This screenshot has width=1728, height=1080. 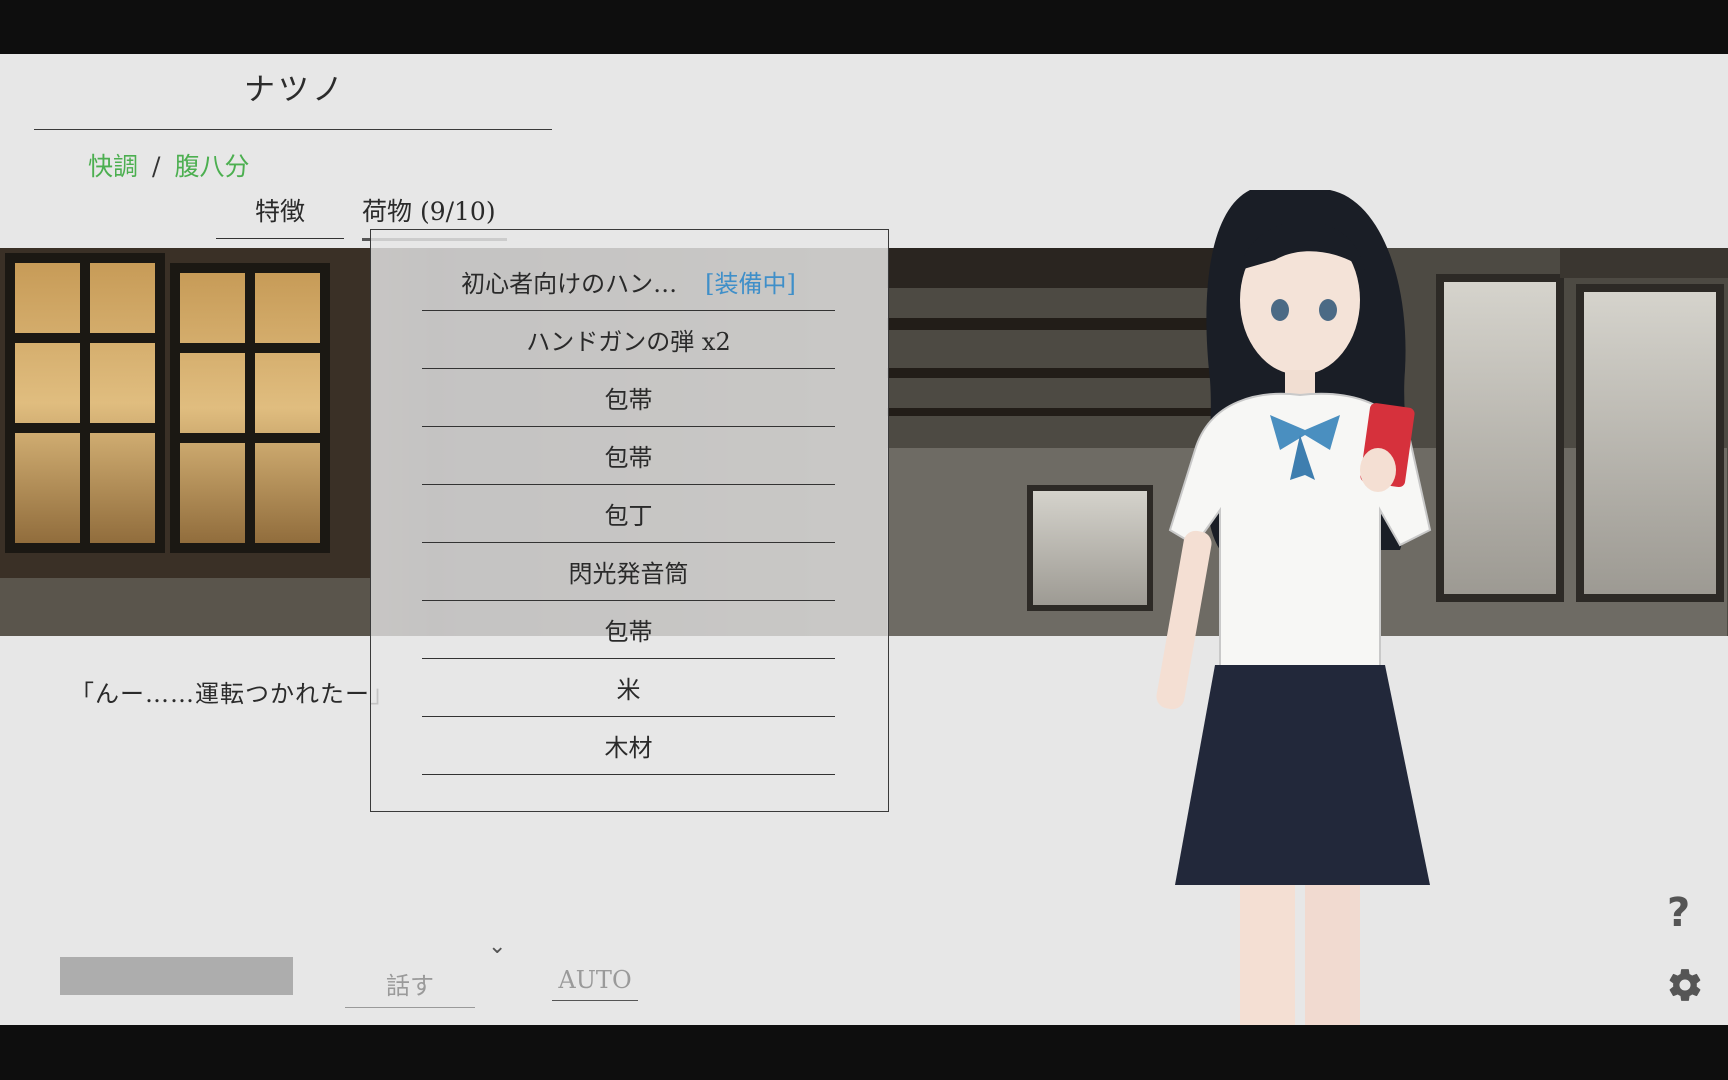 I want to click on inventory-item: 米, so click(x=628, y=687).